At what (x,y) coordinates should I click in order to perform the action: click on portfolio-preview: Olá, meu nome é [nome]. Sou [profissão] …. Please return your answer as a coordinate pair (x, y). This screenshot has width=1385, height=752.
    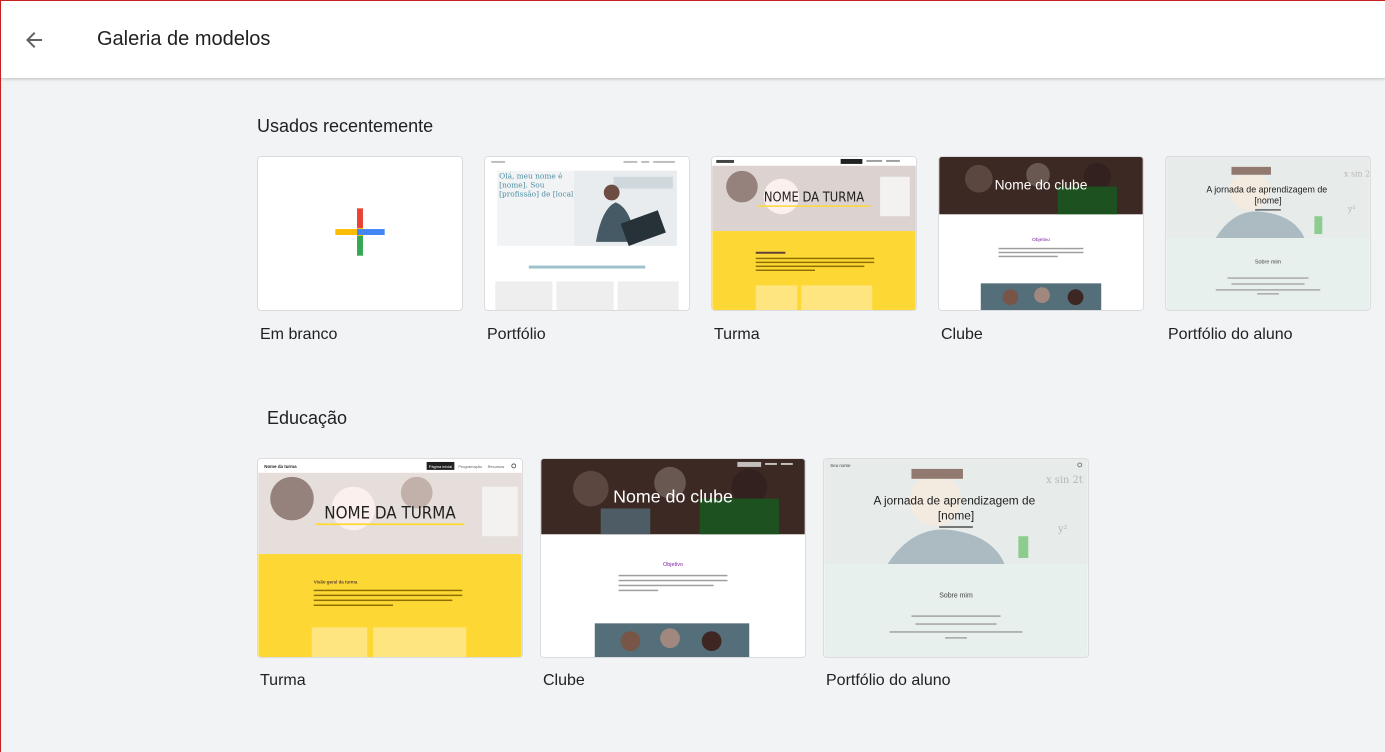
    Looking at the image, I should click on (587, 233).